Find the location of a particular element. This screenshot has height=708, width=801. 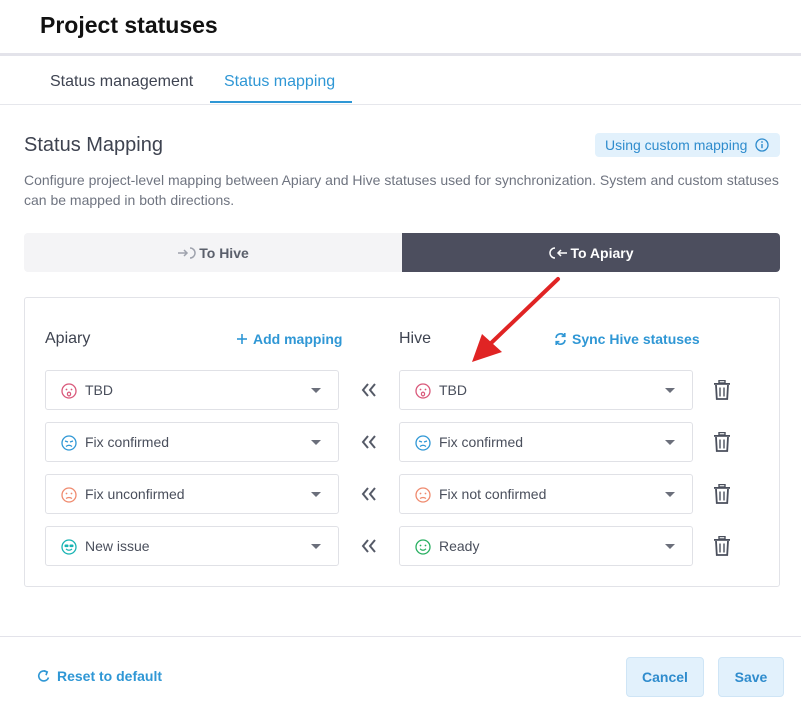

hive-status-select: Fix confirmed is located at coordinates (546, 442).